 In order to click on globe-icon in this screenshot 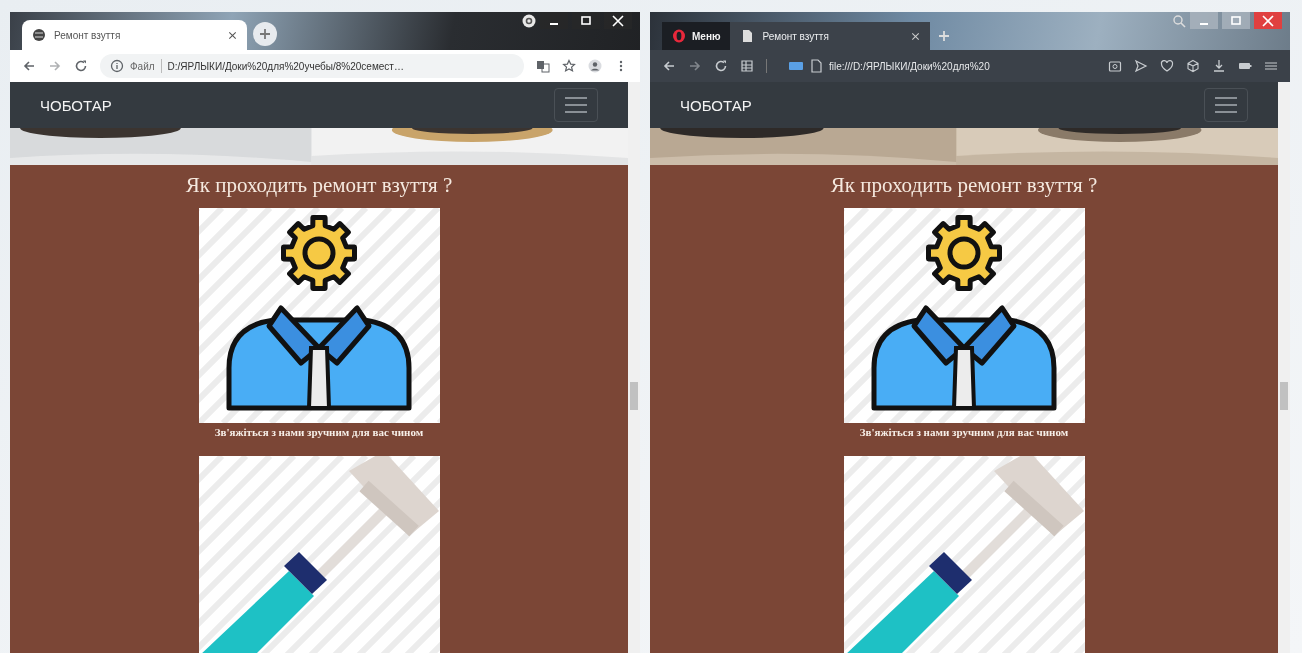, I will do `click(39, 35)`.